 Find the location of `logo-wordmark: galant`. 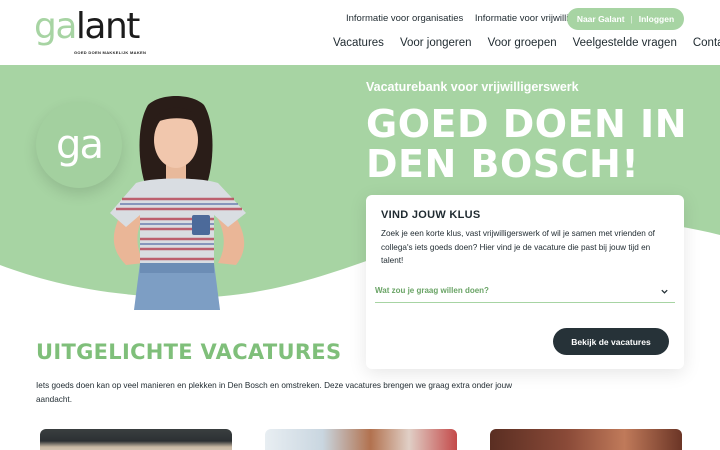

logo-wordmark: galant is located at coordinates (87, 27).